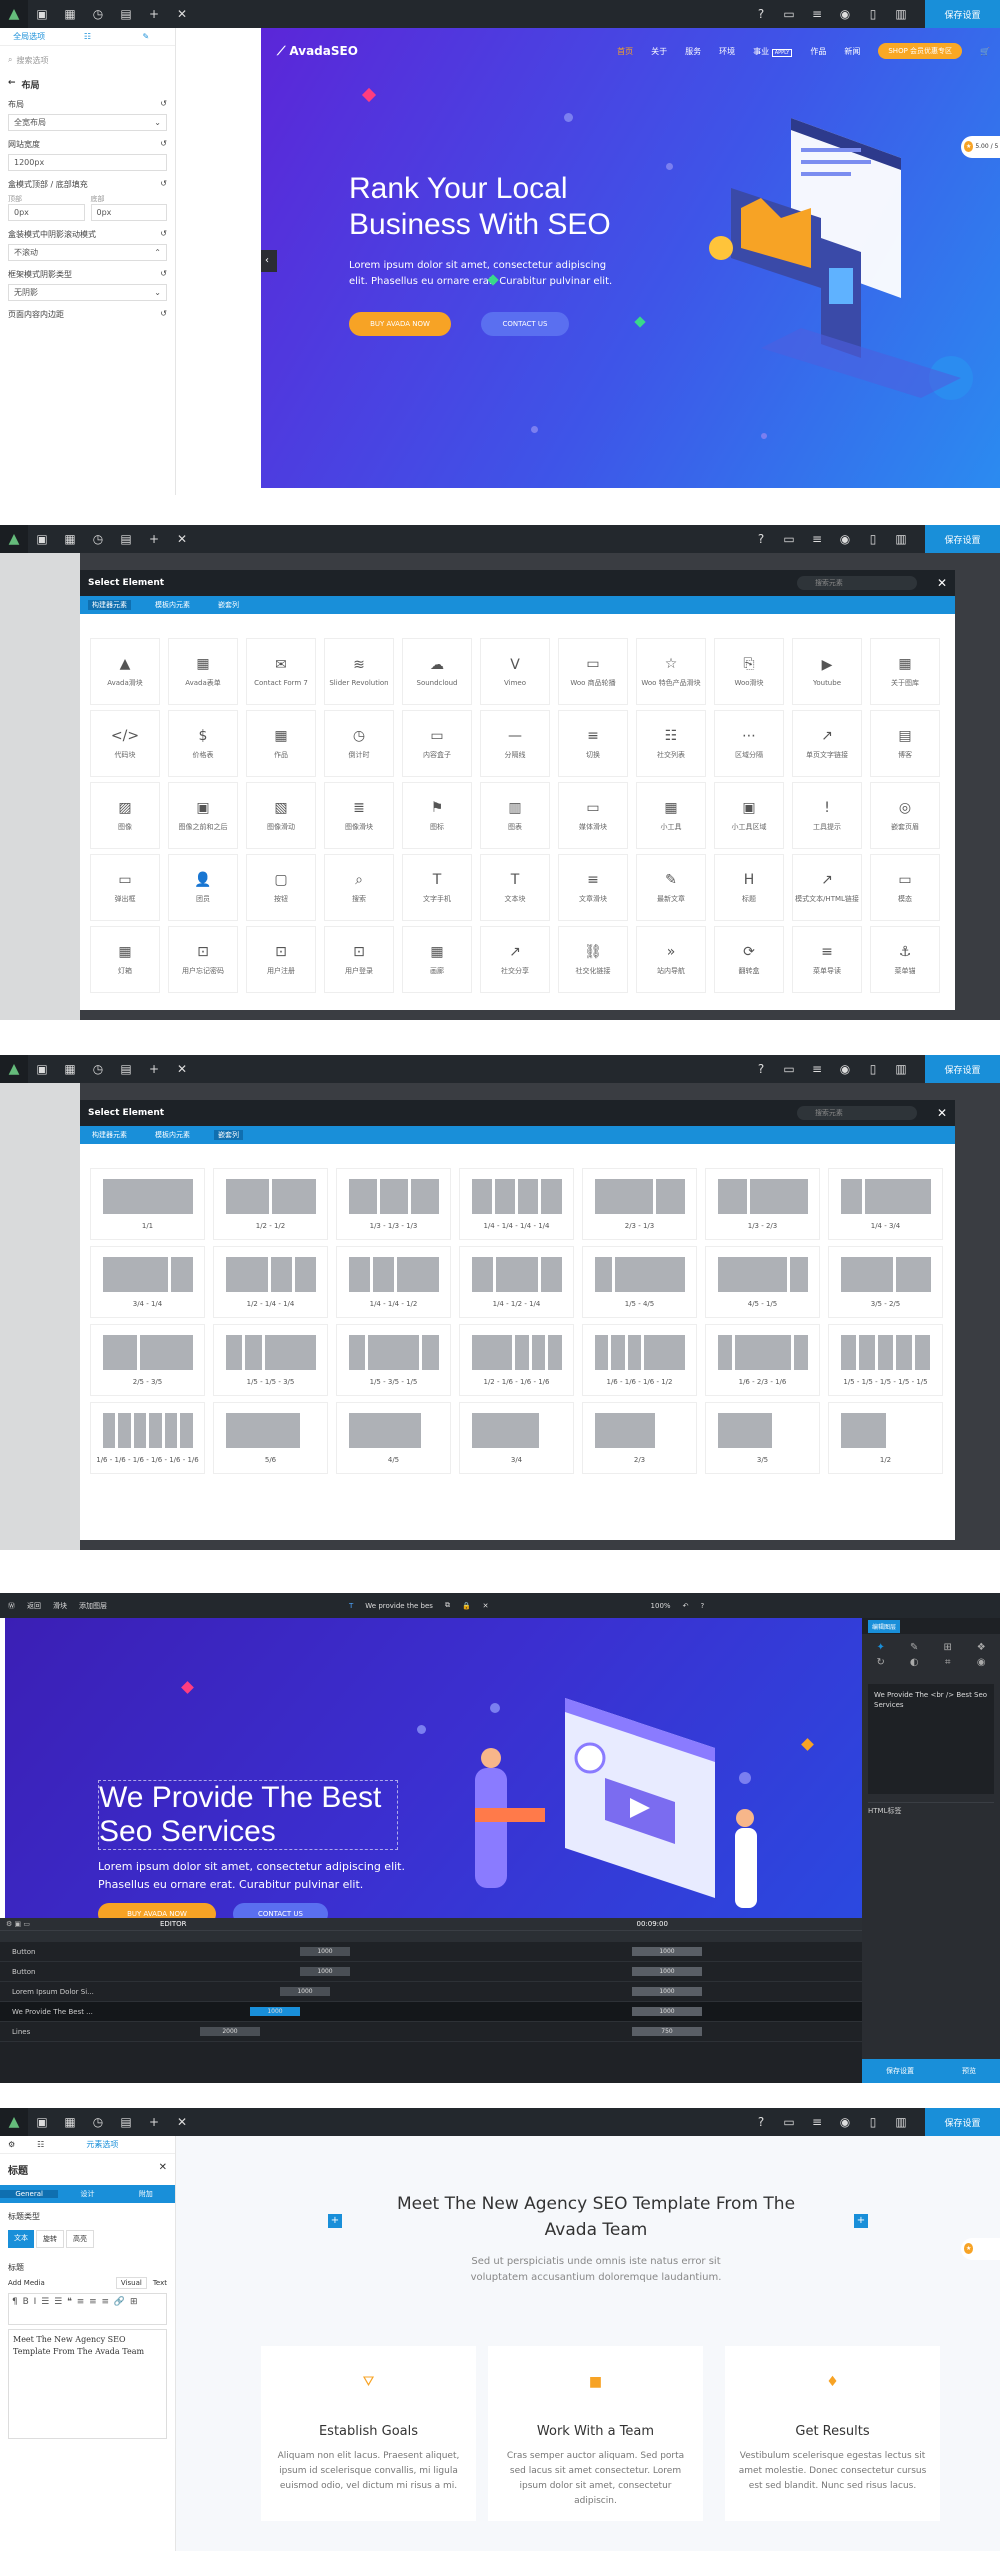 The image size is (1000, 2551). I want to click on site-width-input: 1200px, so click(87, 162).